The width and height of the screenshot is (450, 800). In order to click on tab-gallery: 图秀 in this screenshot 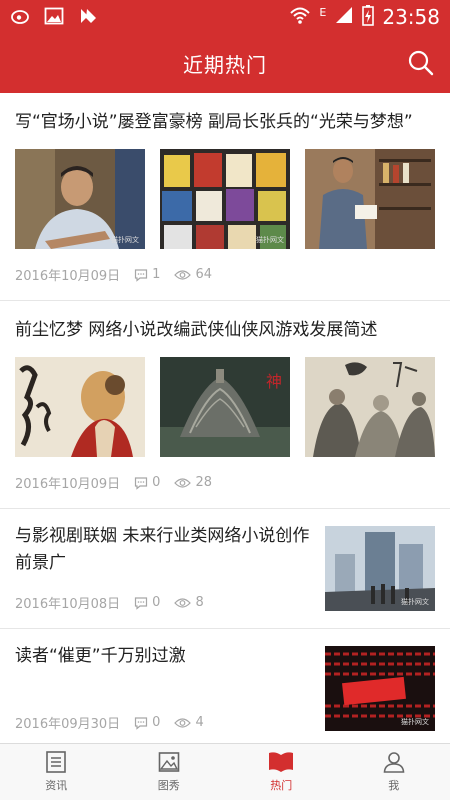, I will do `click(169, 772)`.